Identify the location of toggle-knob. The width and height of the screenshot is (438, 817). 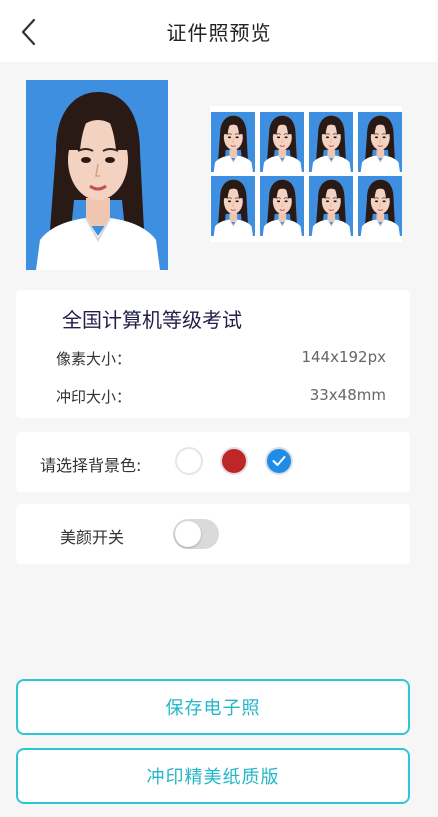
(188, 534).